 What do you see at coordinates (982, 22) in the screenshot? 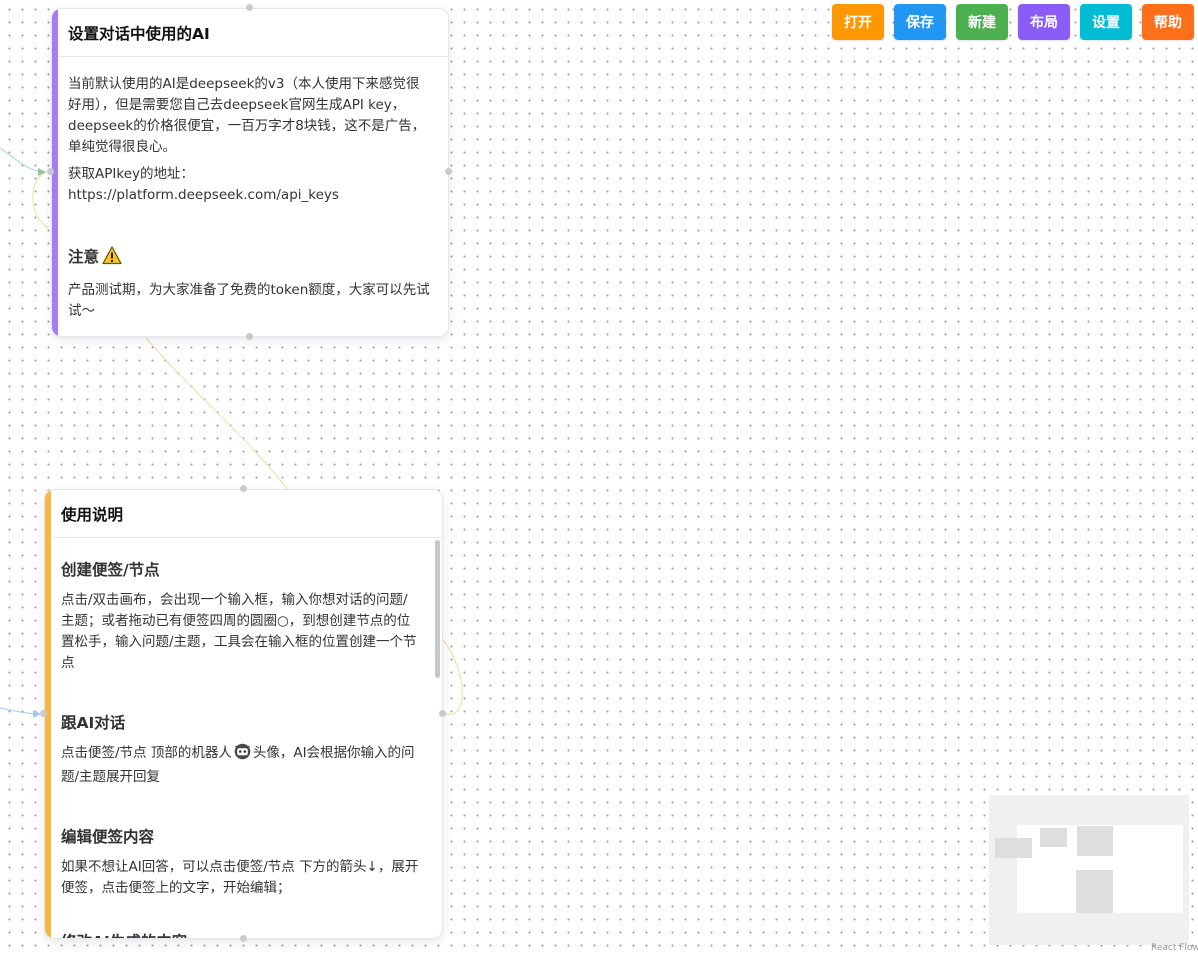
I see `new-button: 新建` at bounding box center [982, 22].